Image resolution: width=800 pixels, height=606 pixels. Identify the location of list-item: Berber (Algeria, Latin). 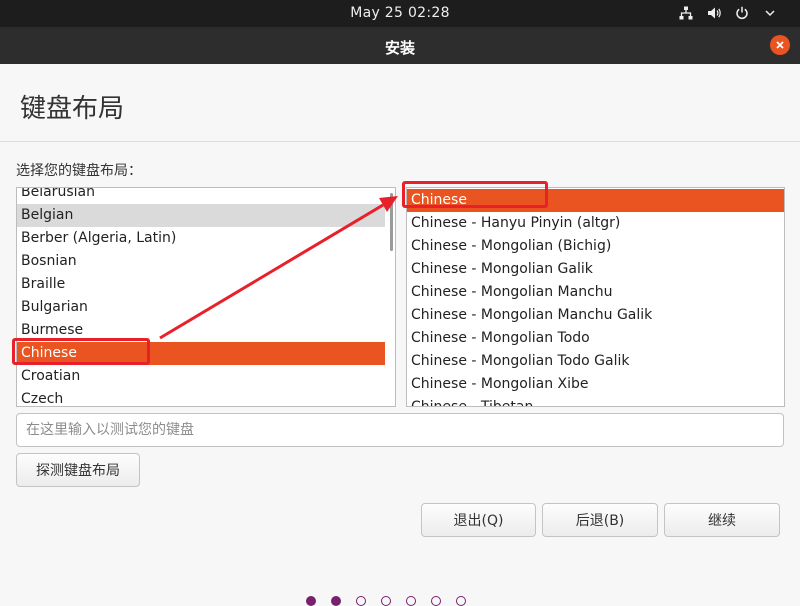
(201, 238).